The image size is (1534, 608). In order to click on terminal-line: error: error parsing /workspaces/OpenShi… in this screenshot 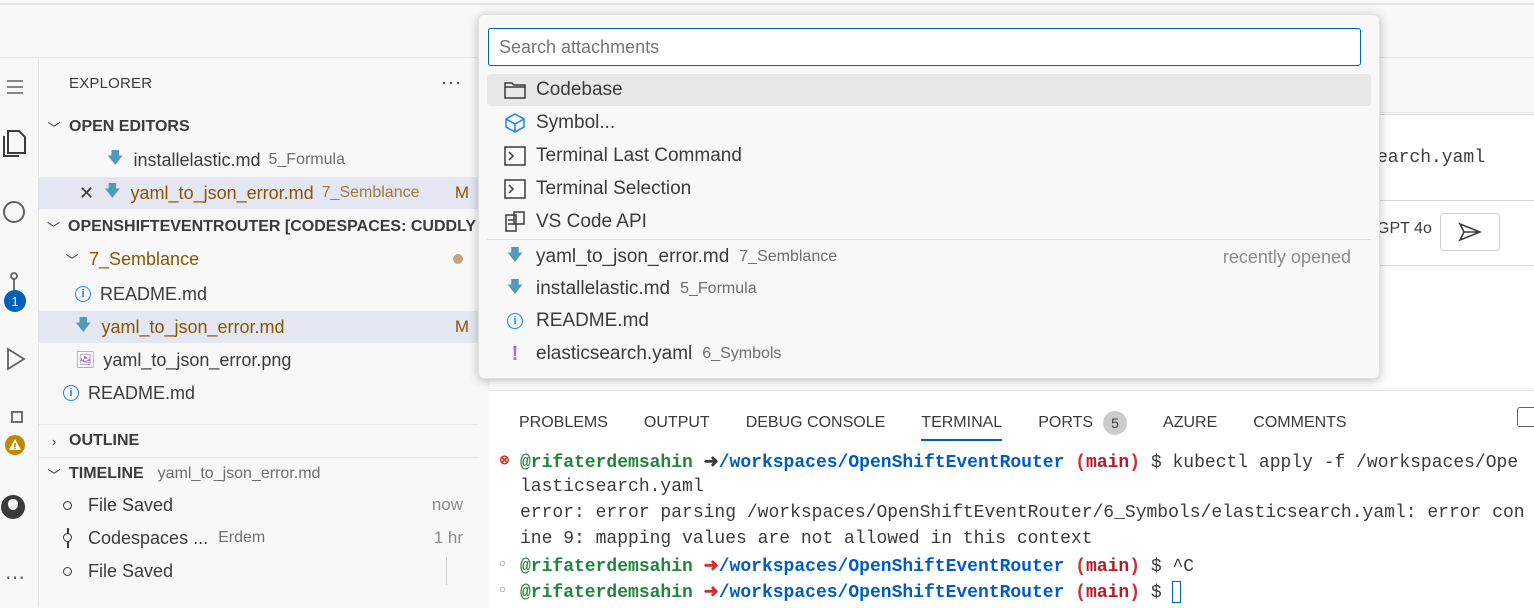, I will do `click(1022, 513)`.